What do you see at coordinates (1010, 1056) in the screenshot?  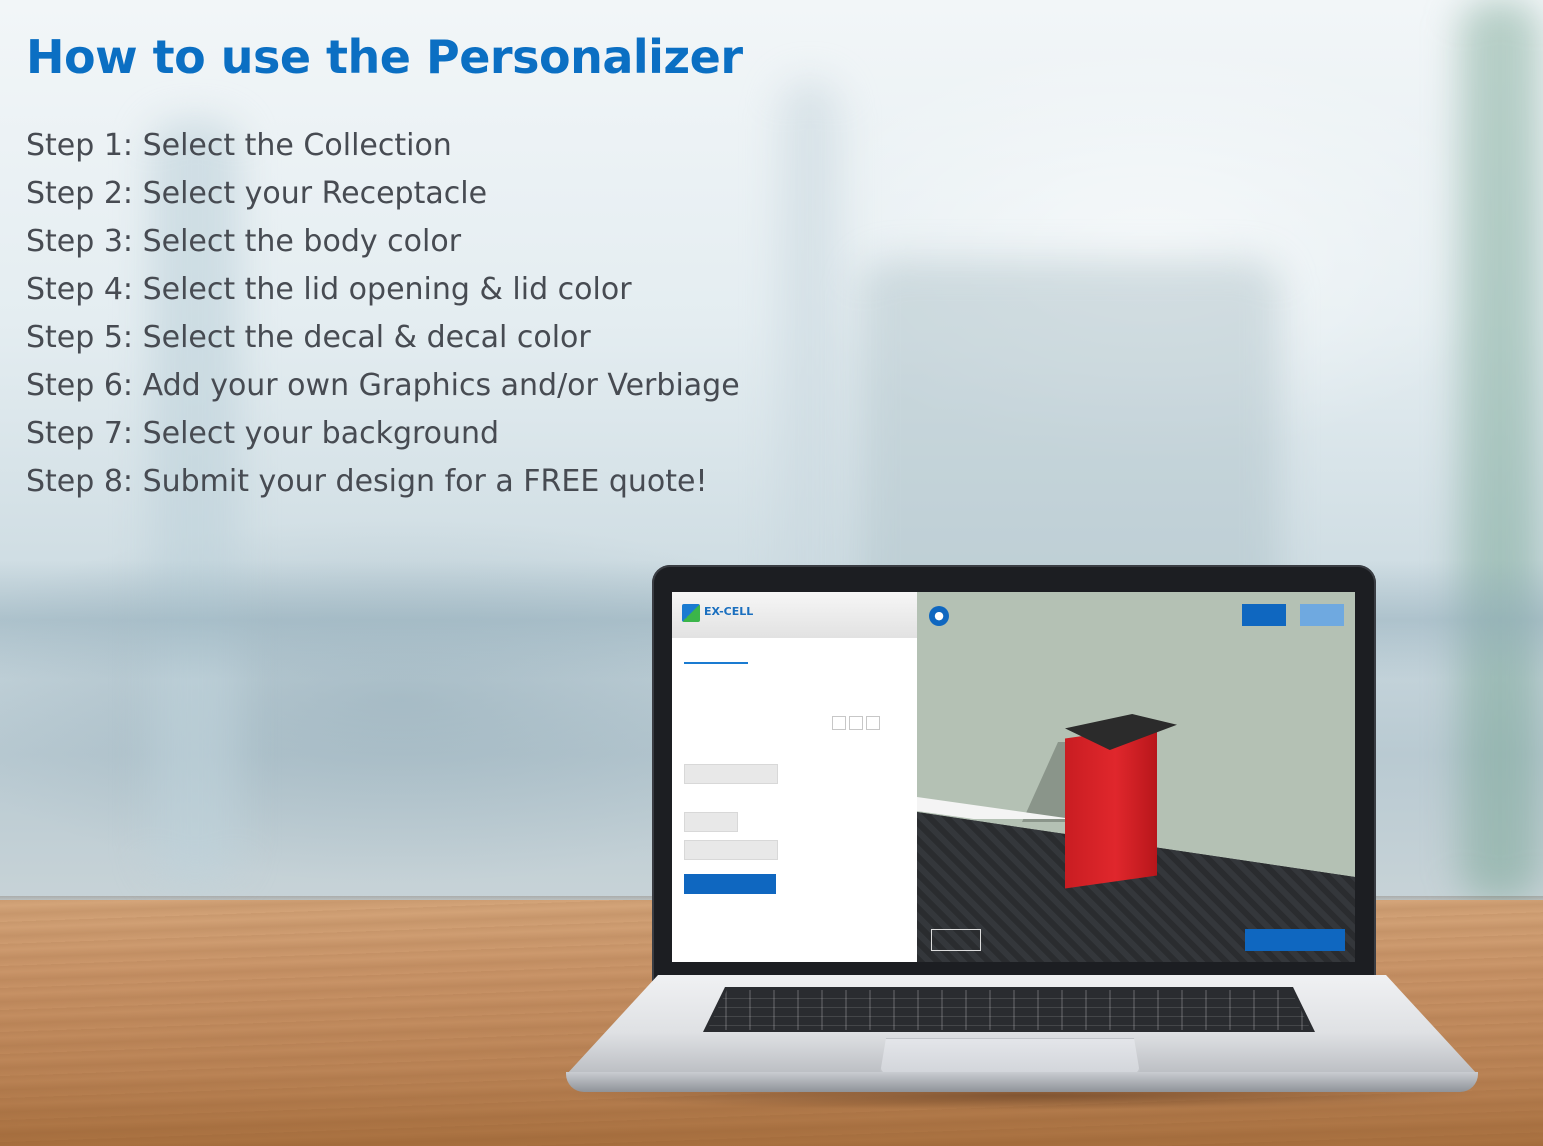 I see `laptop-trackpad` at bounding box center [1010, 1056].